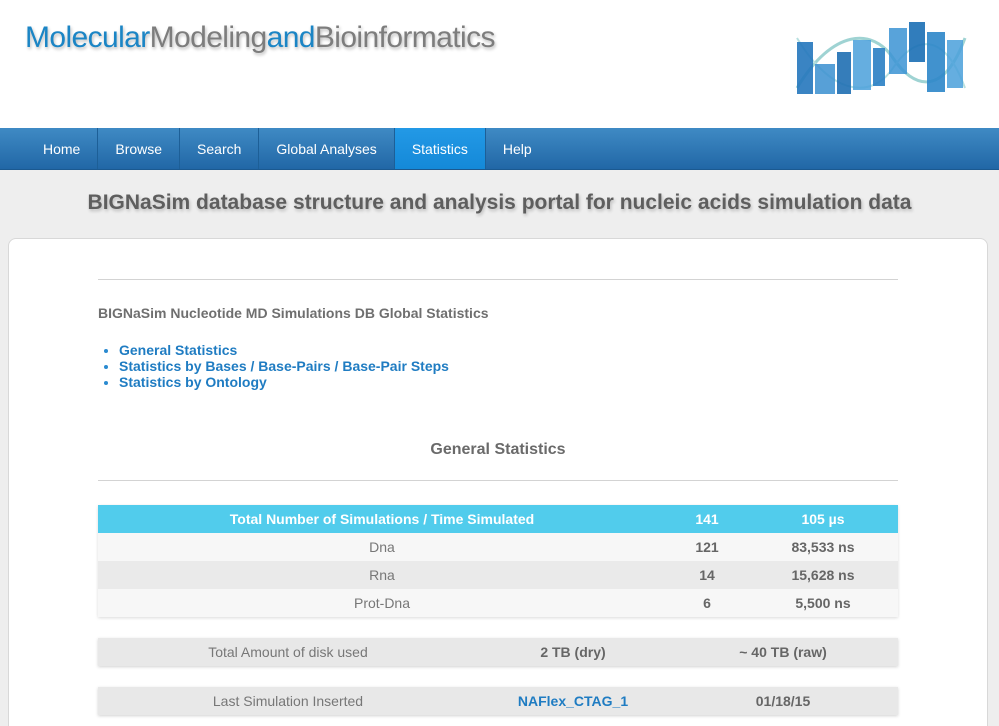 The width and height of the screenshot is (999, 726). I want to click on row-count: 14, so click(707, 575).